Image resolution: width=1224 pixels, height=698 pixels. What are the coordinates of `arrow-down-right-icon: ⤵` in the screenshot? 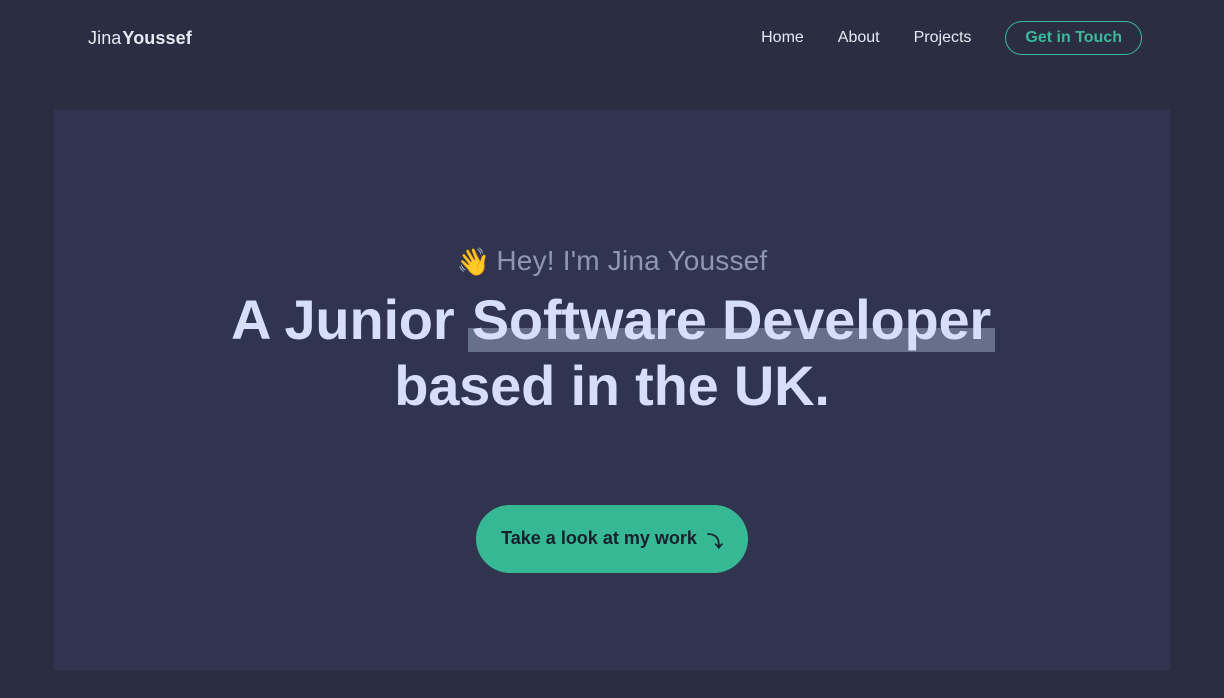 It's located at (714, 542).